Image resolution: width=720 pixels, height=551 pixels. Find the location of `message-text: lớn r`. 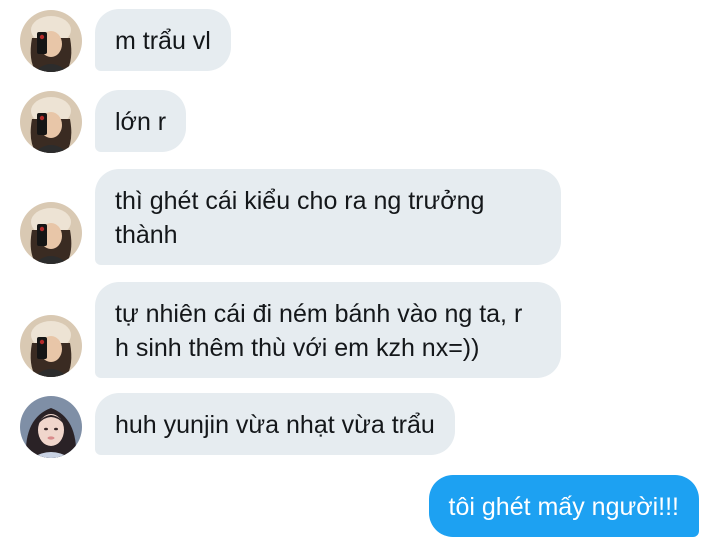

message-text: lớn r is located at coordinates (141, 122).